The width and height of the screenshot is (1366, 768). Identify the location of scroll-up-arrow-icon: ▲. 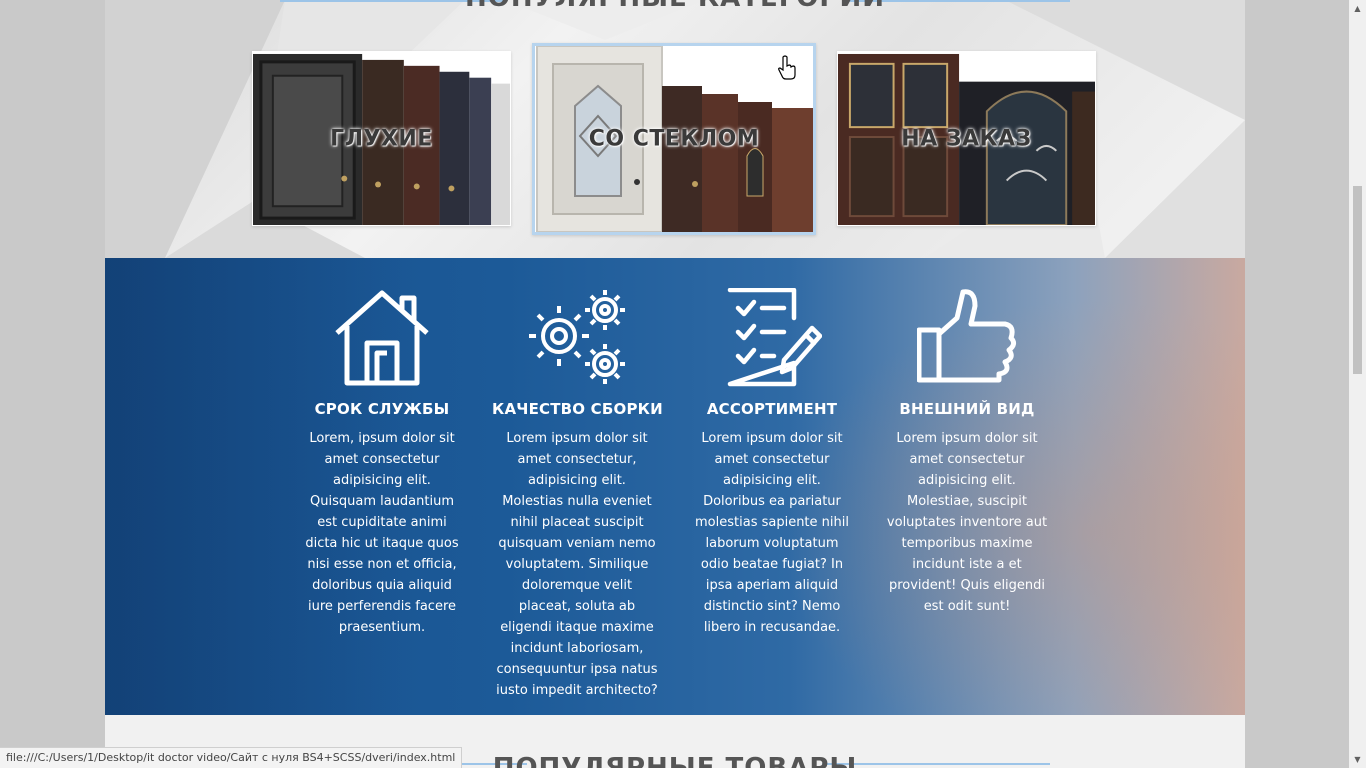
(1357, 8).